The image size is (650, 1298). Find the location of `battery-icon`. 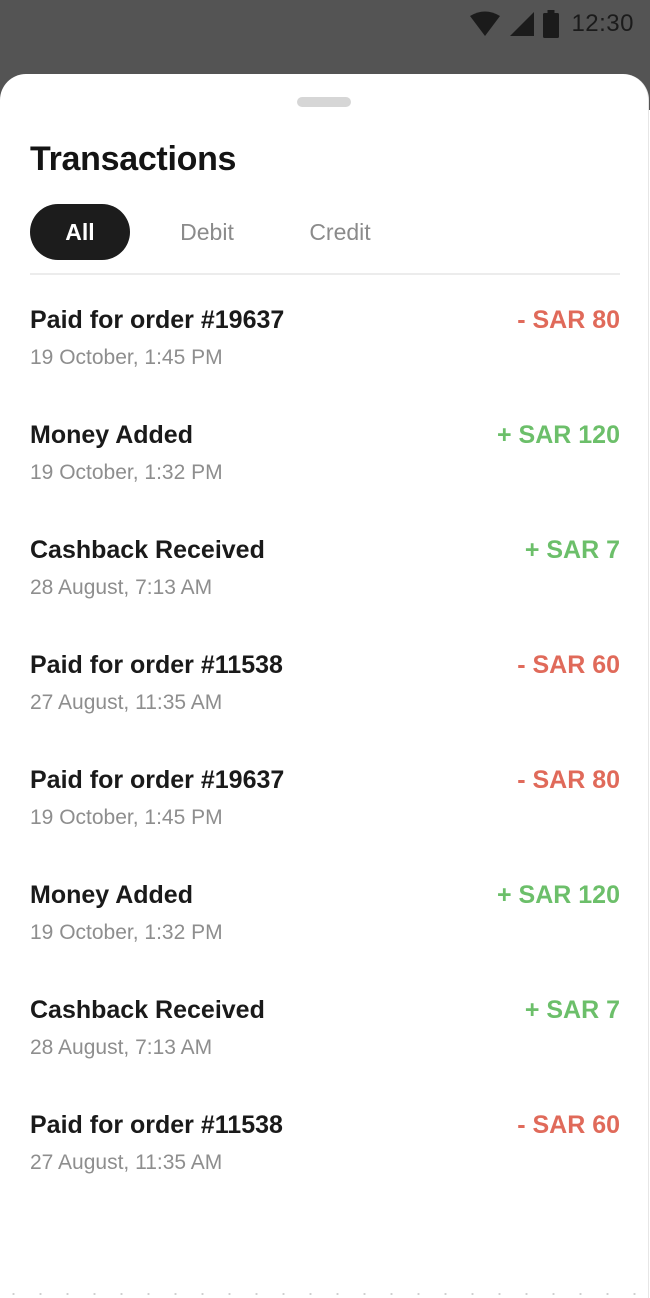

battery-icon is located at coordinates (551, 24).